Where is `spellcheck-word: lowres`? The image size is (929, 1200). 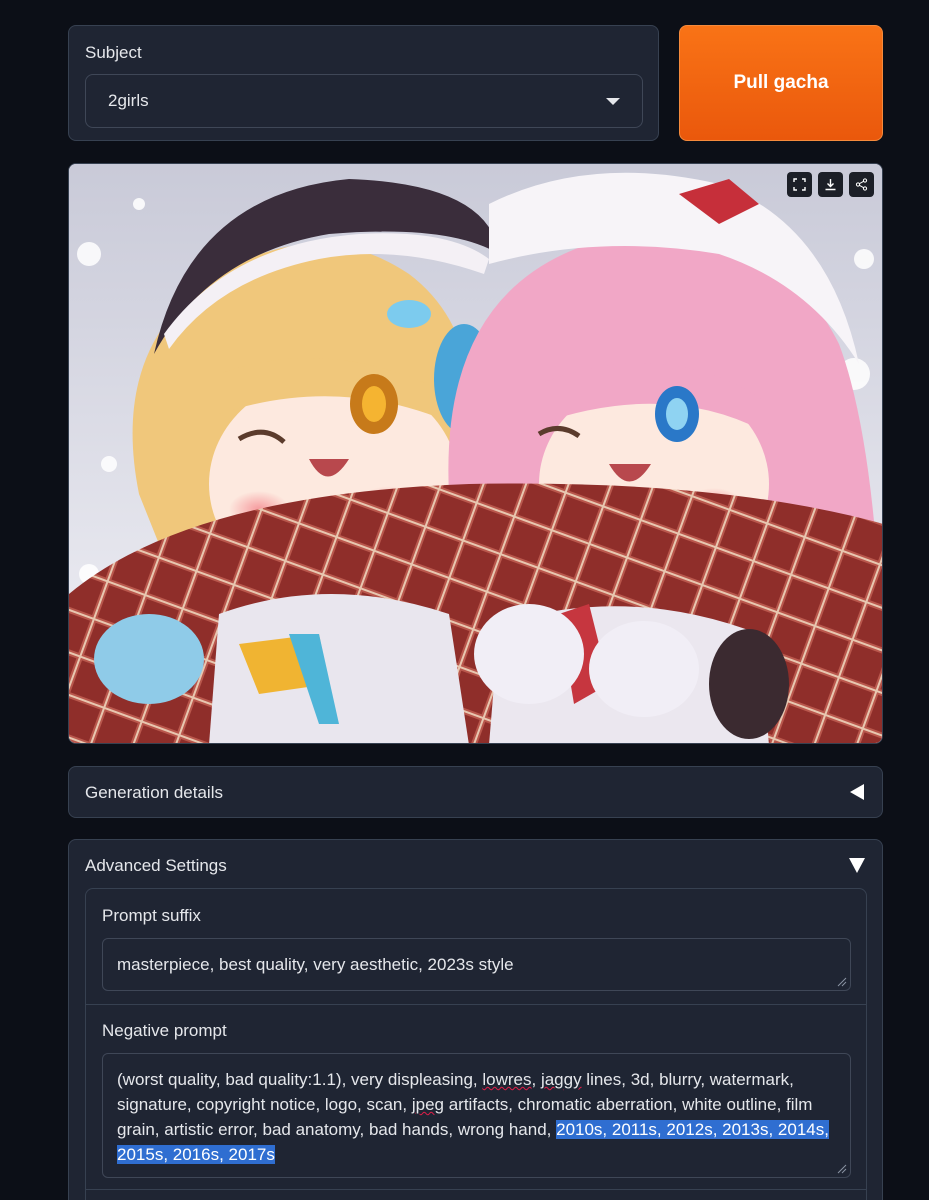 spellcheck-word: lowres is located at coordinates (507, 1079).